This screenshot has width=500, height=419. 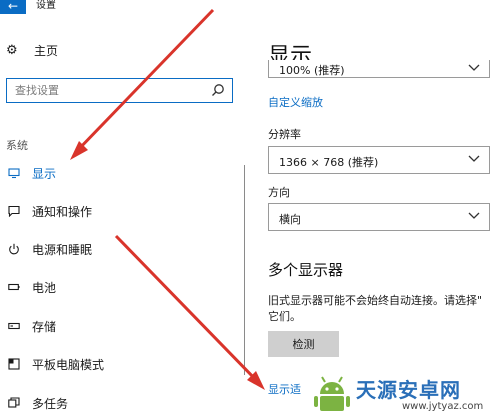 I want to click on home-label: 主页, so click(x=46, y=51).